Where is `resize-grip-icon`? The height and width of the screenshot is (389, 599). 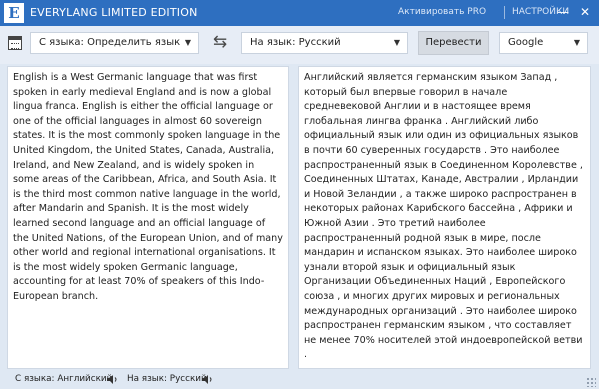
resize-grip-icon is located at coordinates (591, 382).